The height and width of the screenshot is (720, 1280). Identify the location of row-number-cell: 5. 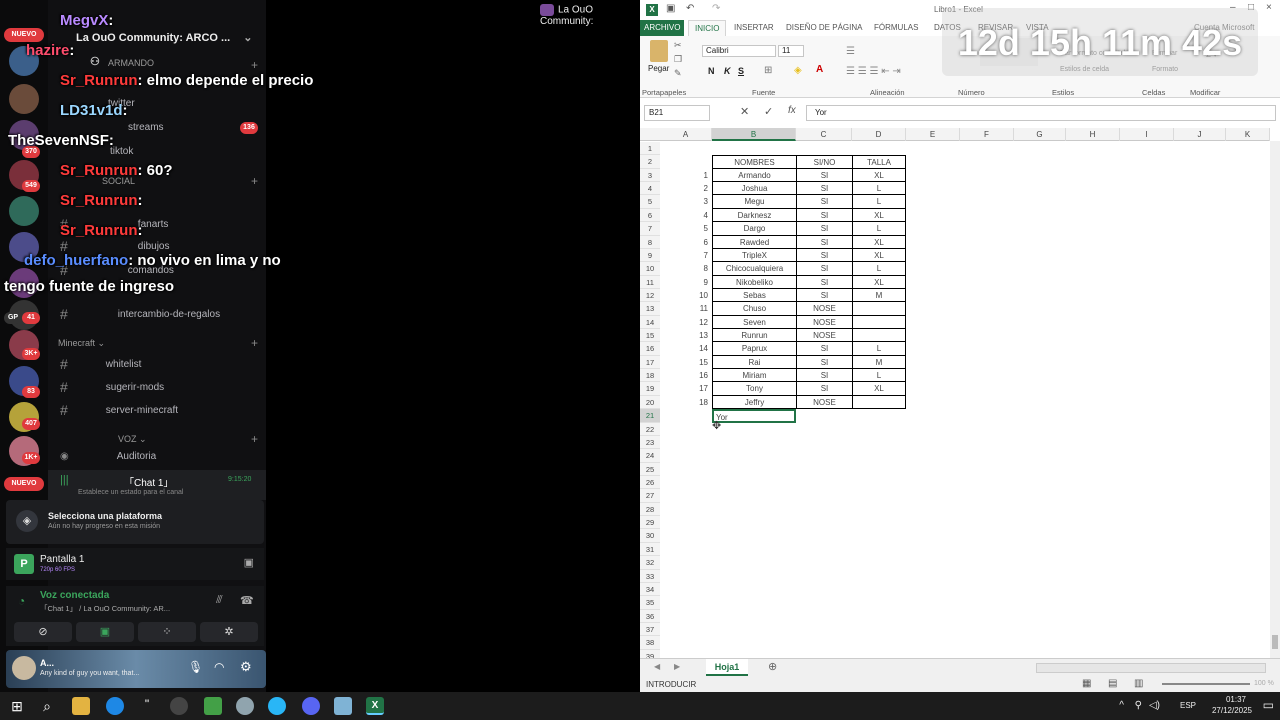
(684, 228).